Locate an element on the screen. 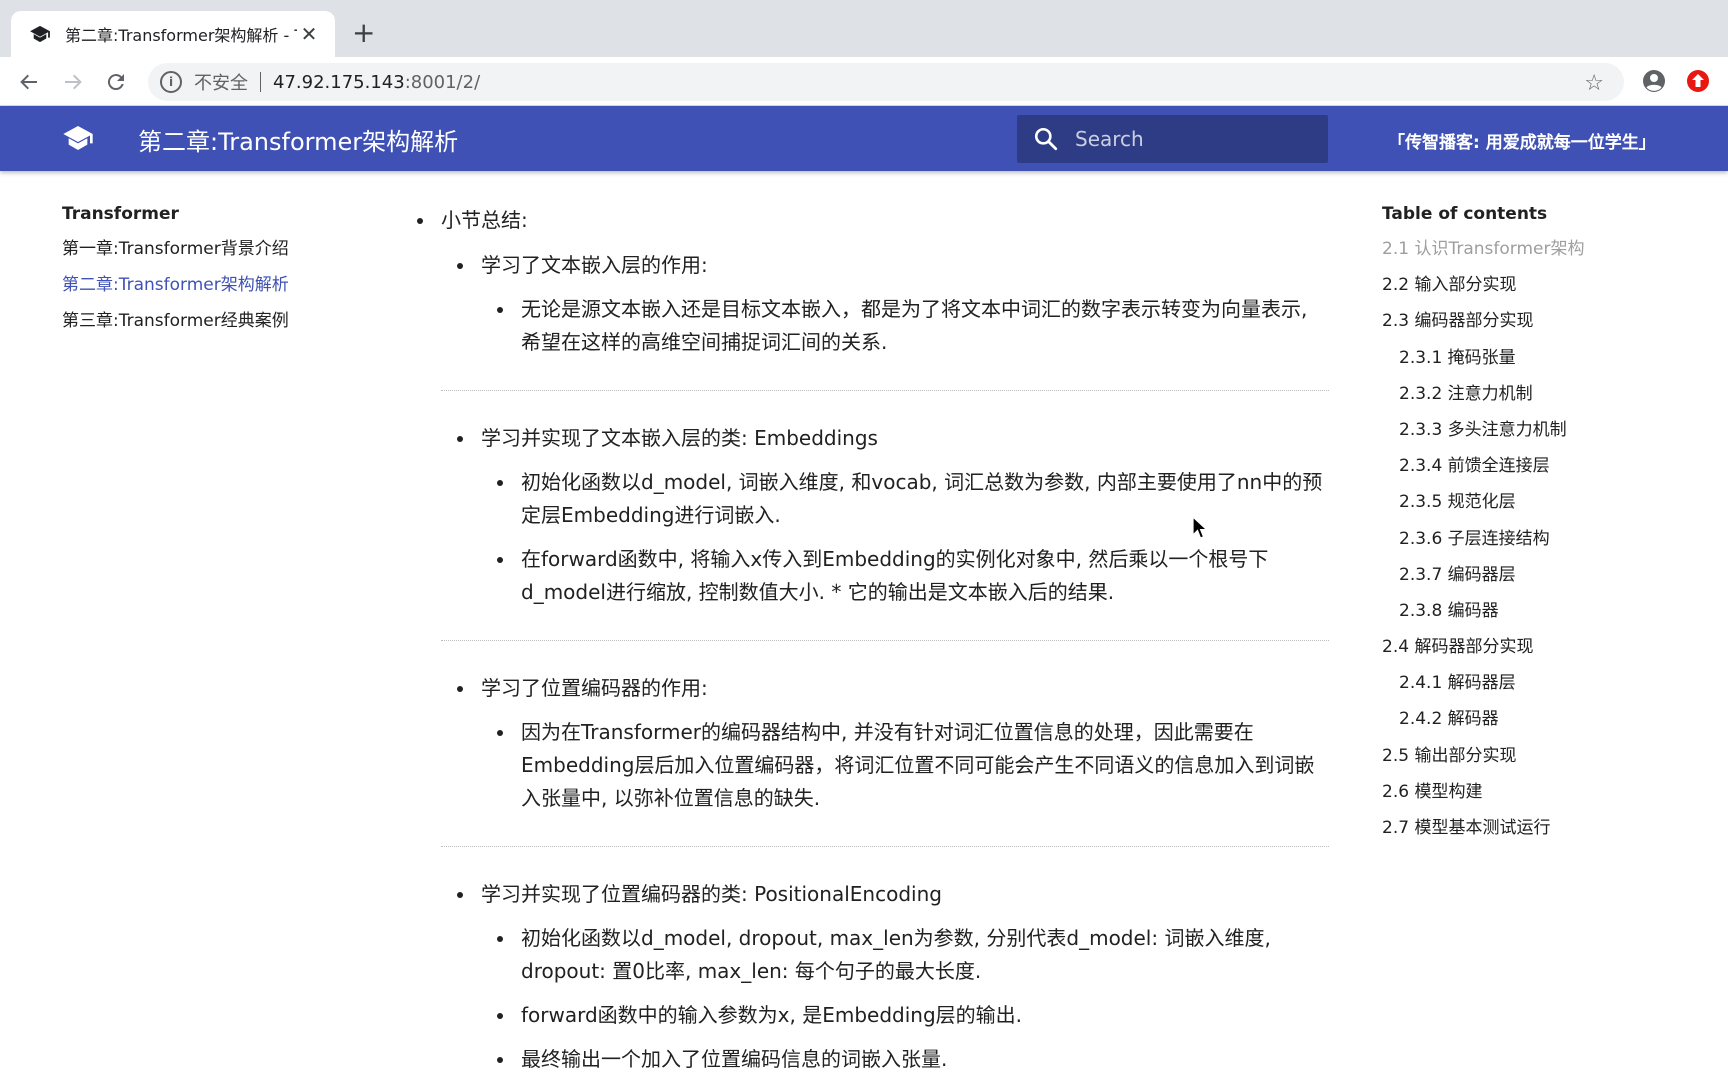 Image resolution: width=1728 pixels, height=1080 pixels. nav-item-chapter-3: 第三章:Transformer经典案例 is located at coordinates (212, 326).